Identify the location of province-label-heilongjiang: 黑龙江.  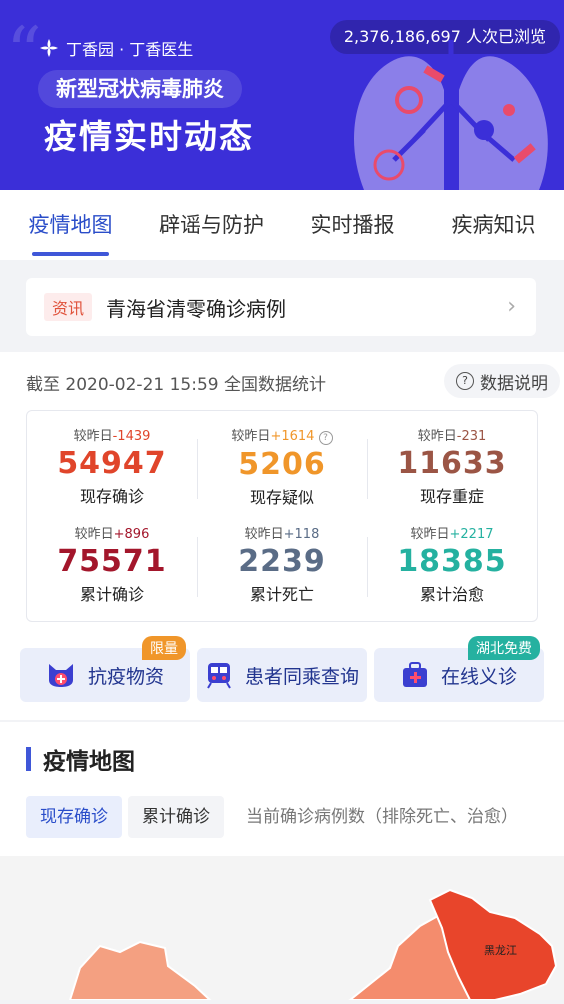
(500, 950).